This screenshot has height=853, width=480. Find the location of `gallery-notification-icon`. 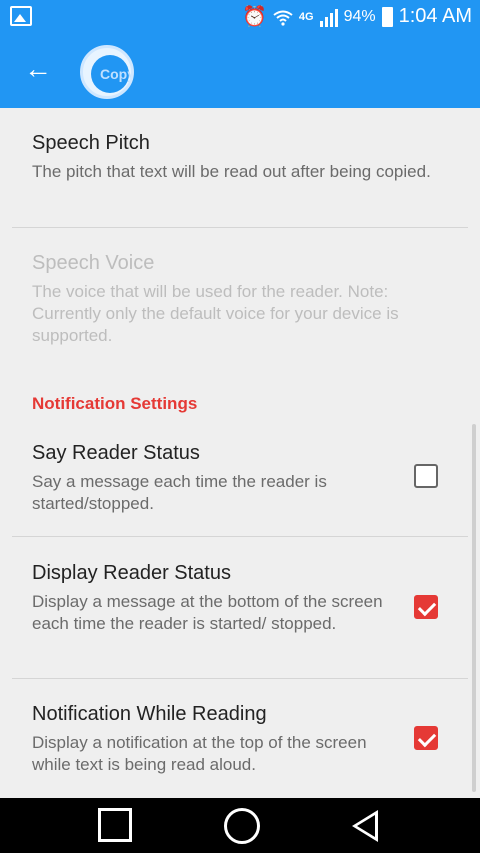

gallery-notification-icon is located at coordinates (21, 16).